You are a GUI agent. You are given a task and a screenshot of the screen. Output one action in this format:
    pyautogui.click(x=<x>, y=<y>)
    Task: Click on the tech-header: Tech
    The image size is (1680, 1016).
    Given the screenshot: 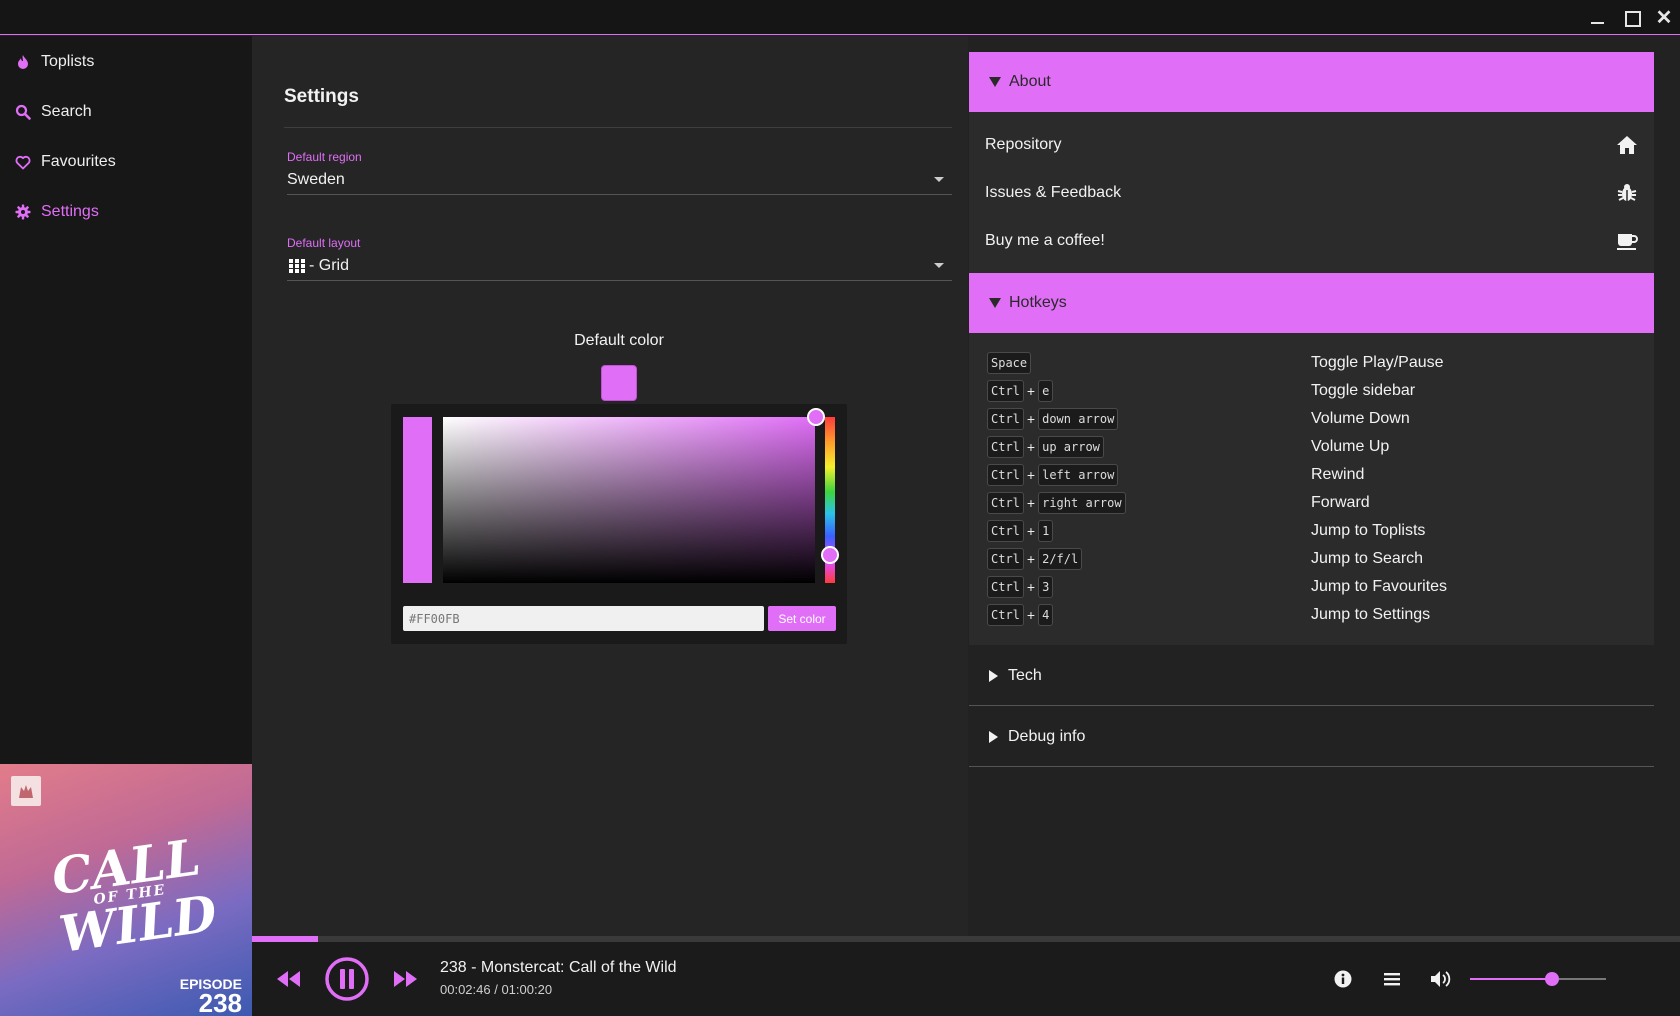 What is the action you would take?
    pyautogui.click(x=1311, y=676)
    